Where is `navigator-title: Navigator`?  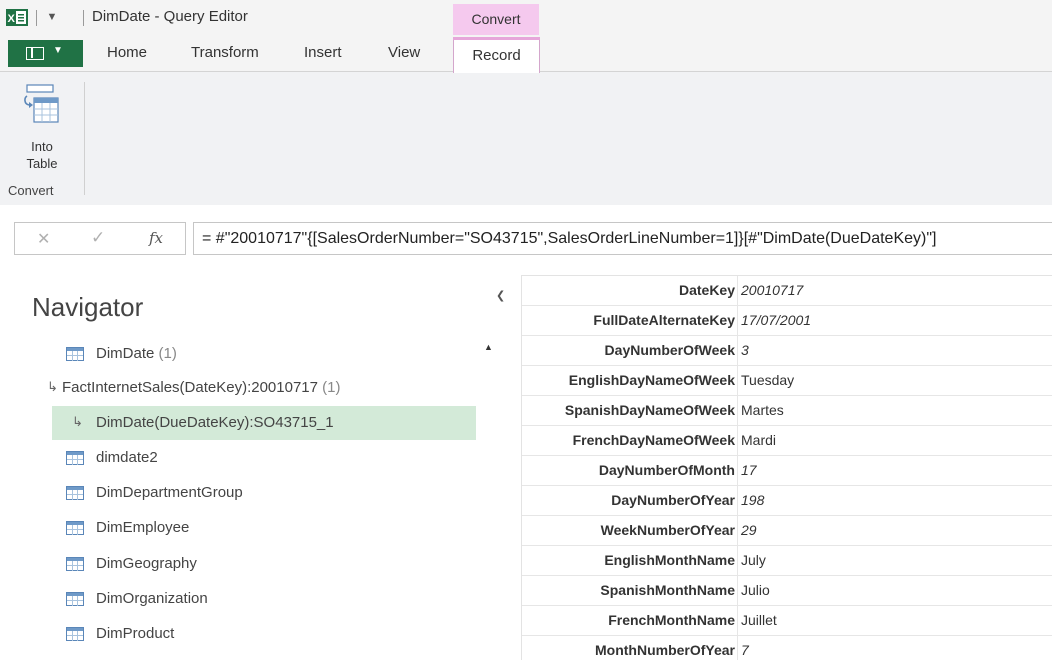 navigator-title: Navigator is located at coordinates (88, 307).